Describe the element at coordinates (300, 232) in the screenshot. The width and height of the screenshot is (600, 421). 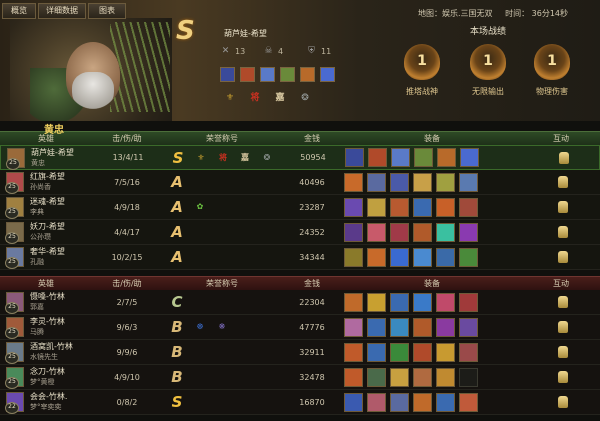
I see `player-row: 25 妖刀-希望 公孙瓒 4/4/17 A 24352` at that location.